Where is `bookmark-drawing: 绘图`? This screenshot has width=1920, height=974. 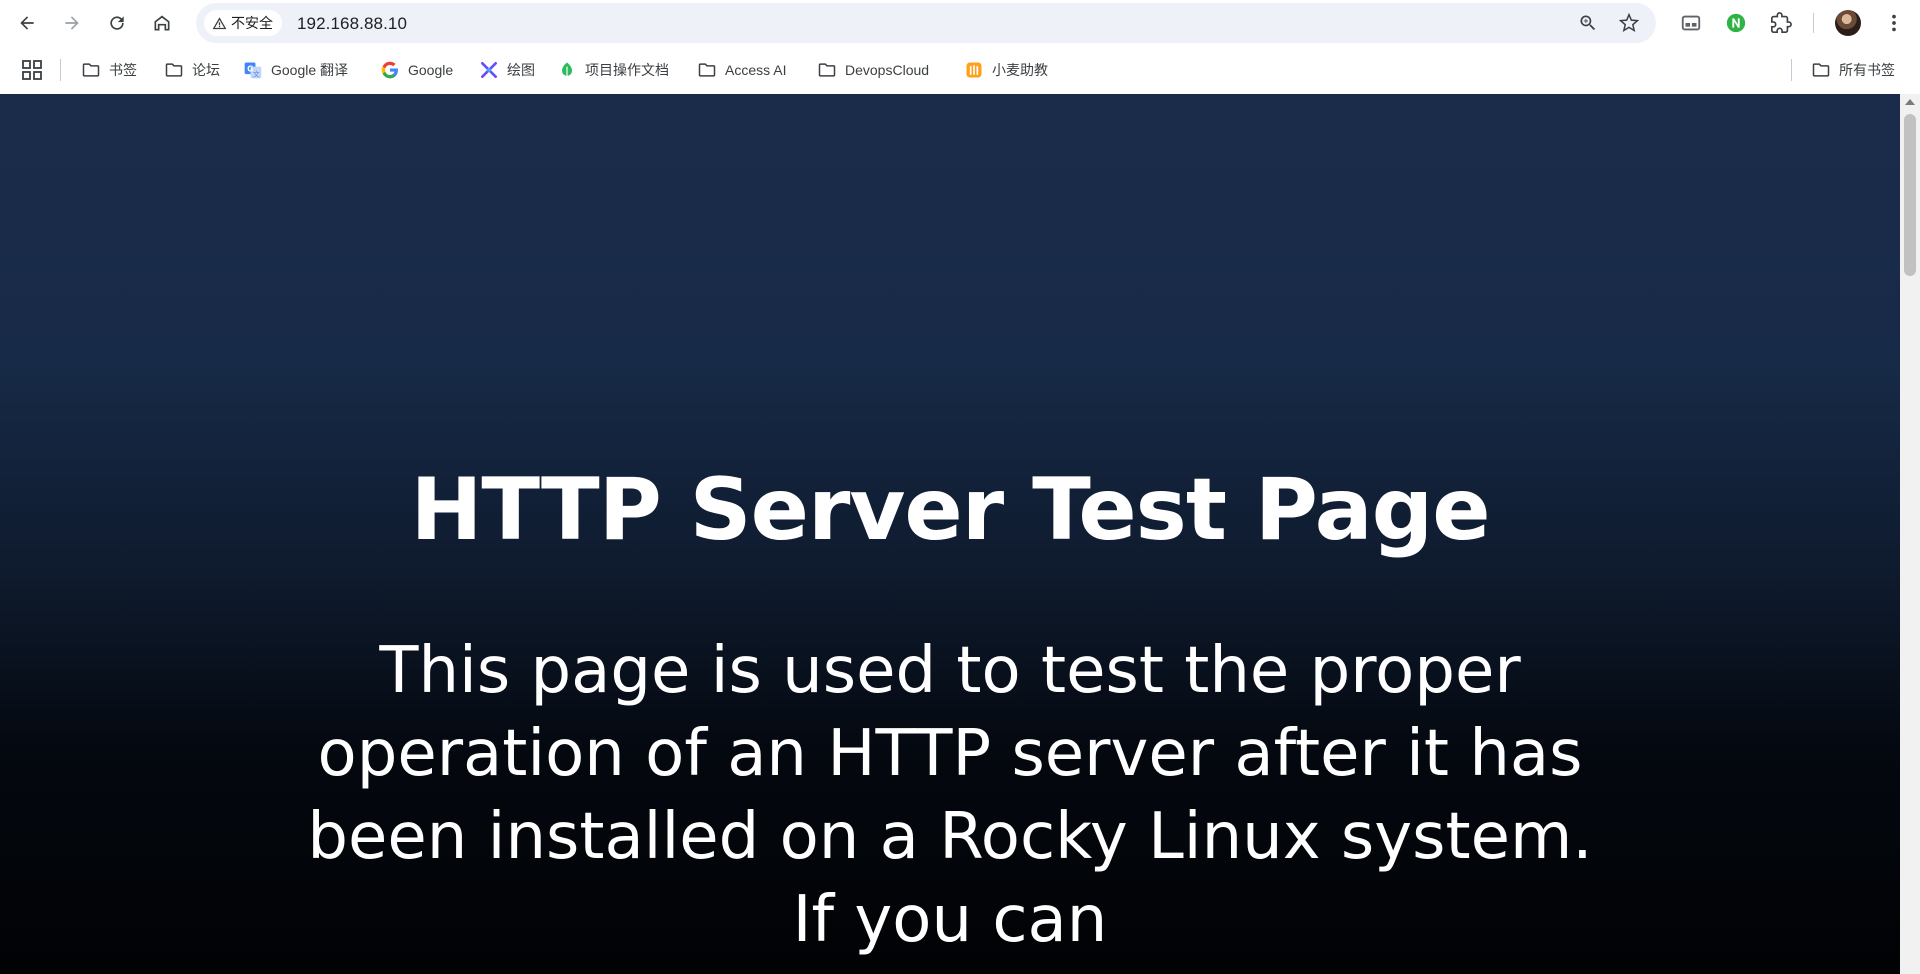 bookmark-drawing: 绘图 is located at coordinates (507, 70).